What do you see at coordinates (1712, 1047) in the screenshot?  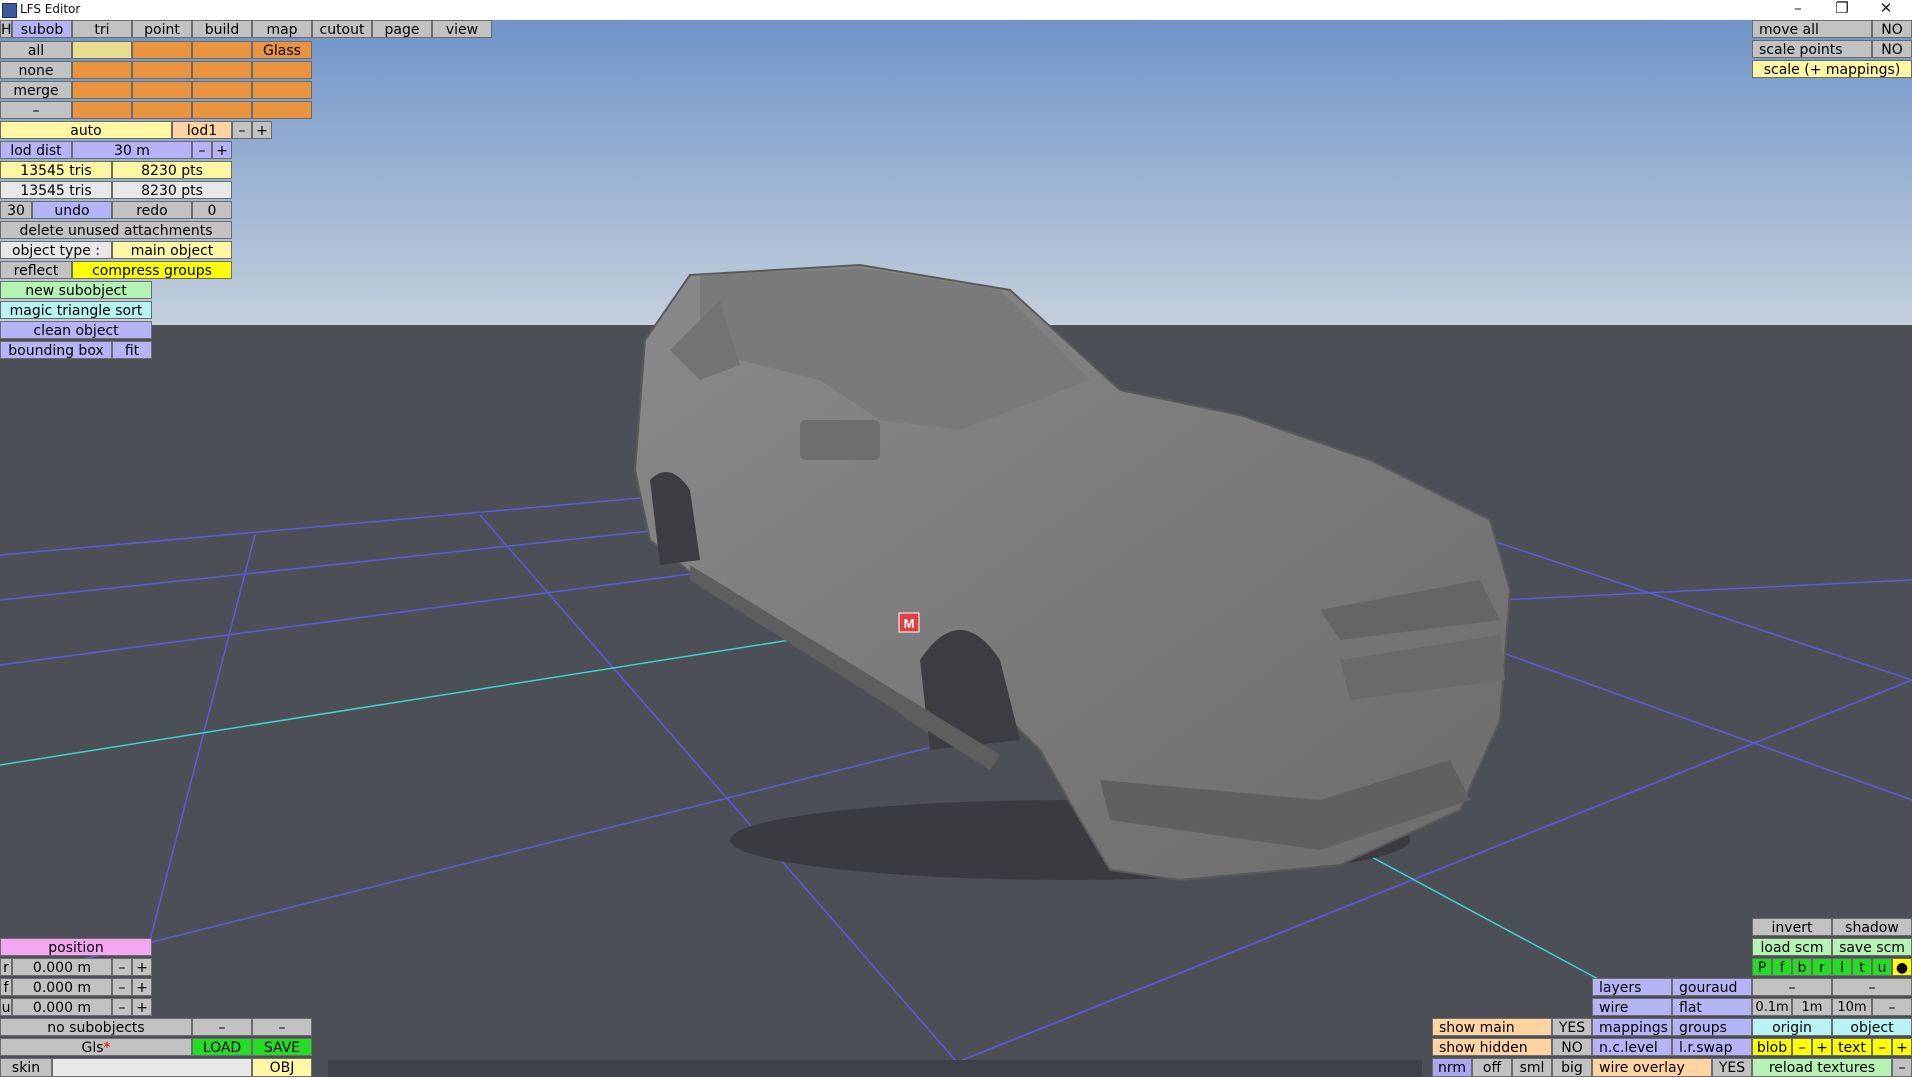 I see `lr-swap-button: l.r.swap` at bounding box center [1712, 1047].